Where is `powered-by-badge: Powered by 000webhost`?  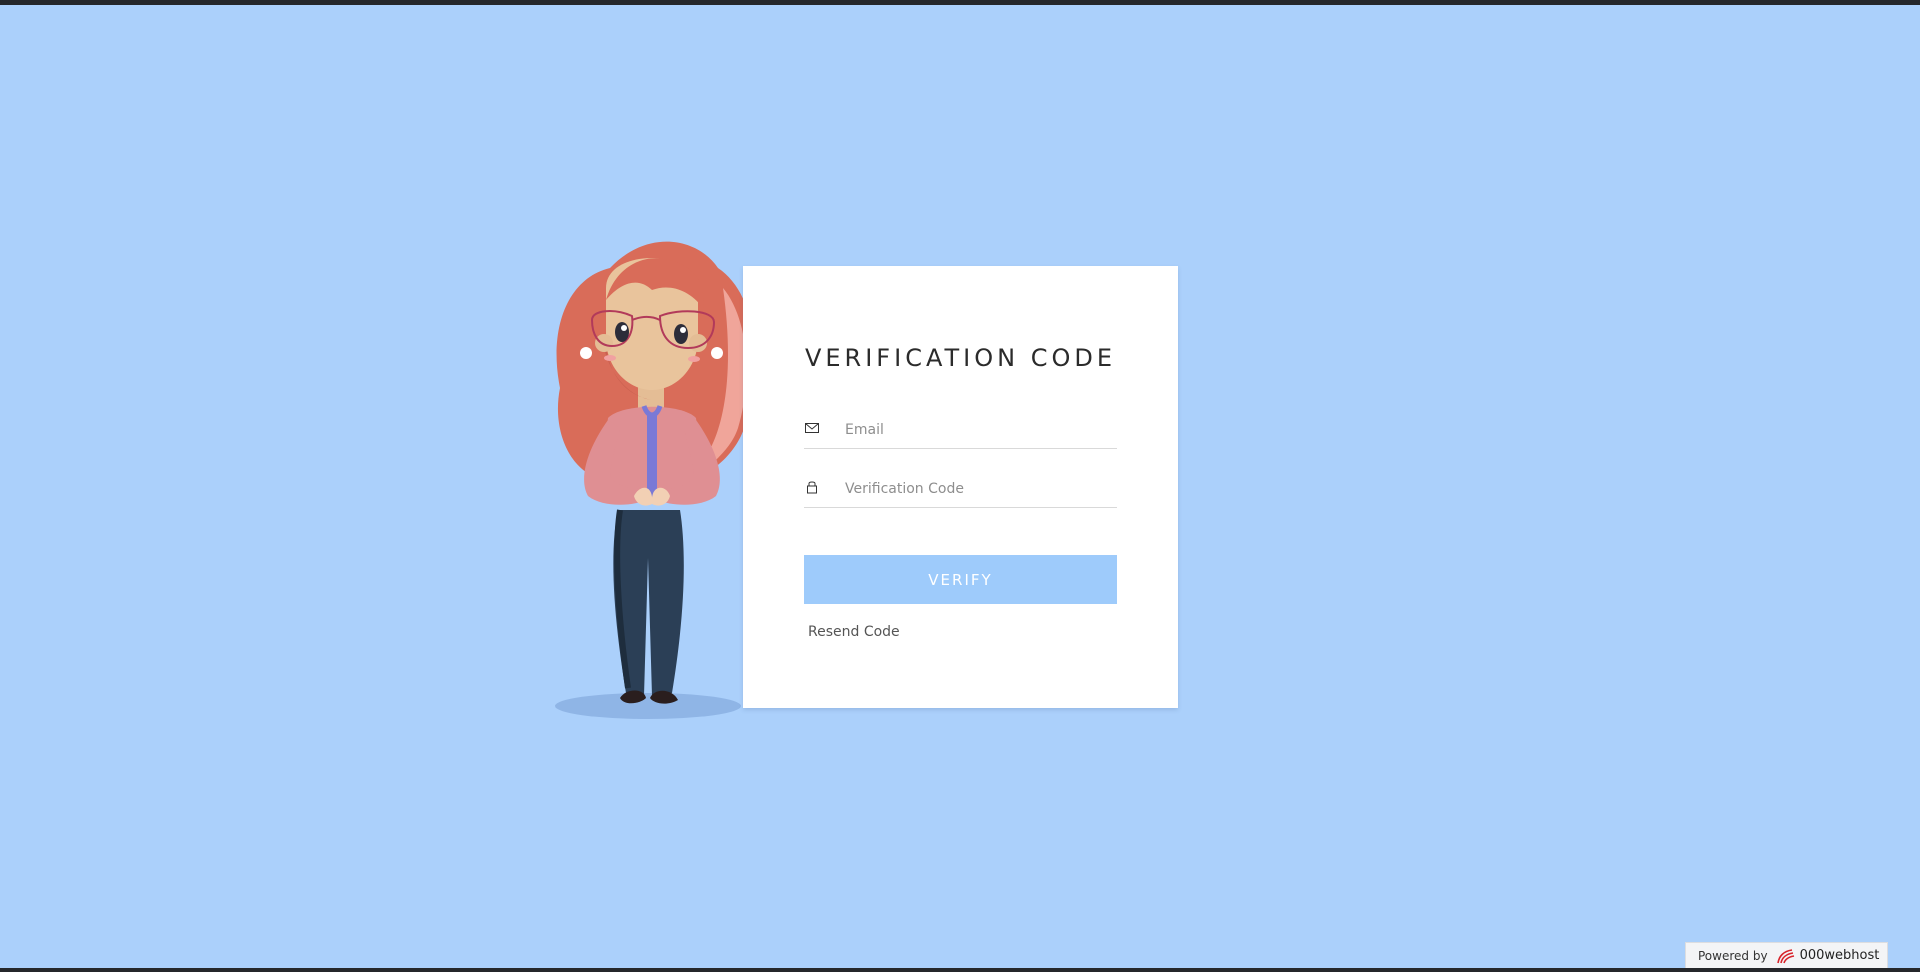
powered-by-badge: Powered by 000webhost is located at coordinates (1786, 955).